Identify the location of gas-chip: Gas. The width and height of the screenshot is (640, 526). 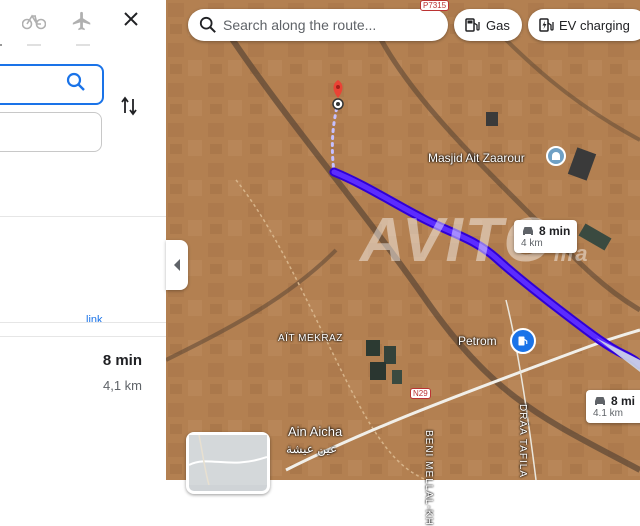
(488, 25).